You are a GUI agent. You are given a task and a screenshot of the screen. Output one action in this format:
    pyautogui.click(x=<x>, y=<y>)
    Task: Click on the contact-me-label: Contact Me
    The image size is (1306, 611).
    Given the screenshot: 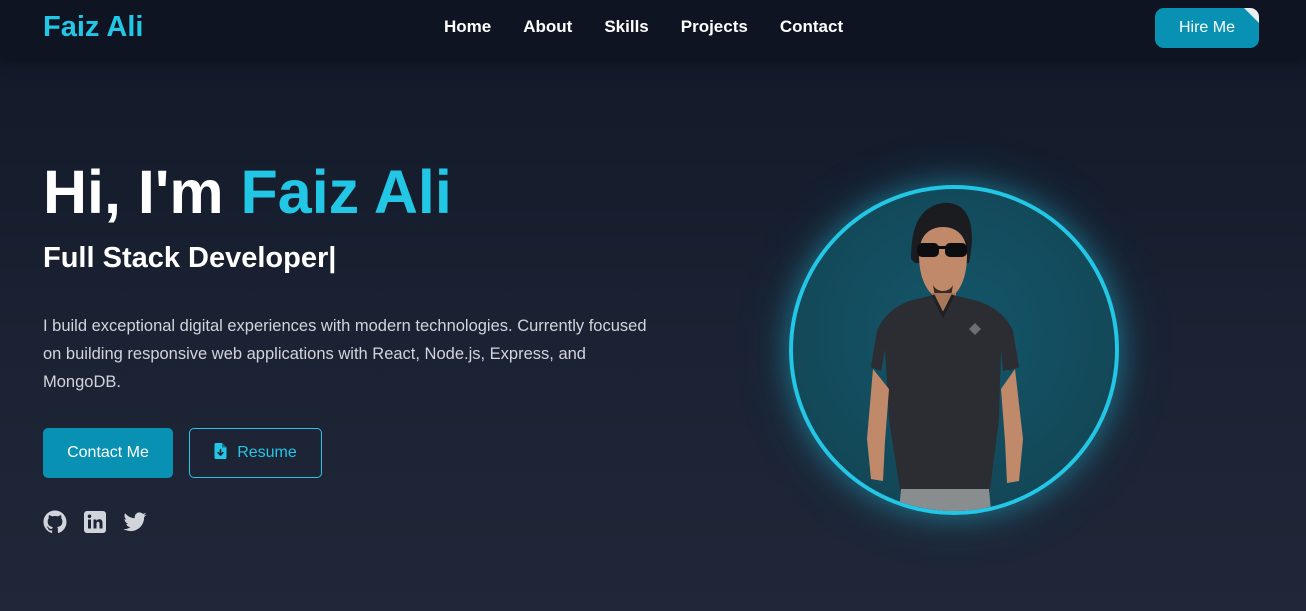 What is the action you would take?
    pyautogui.click(x=108, y=452)
    